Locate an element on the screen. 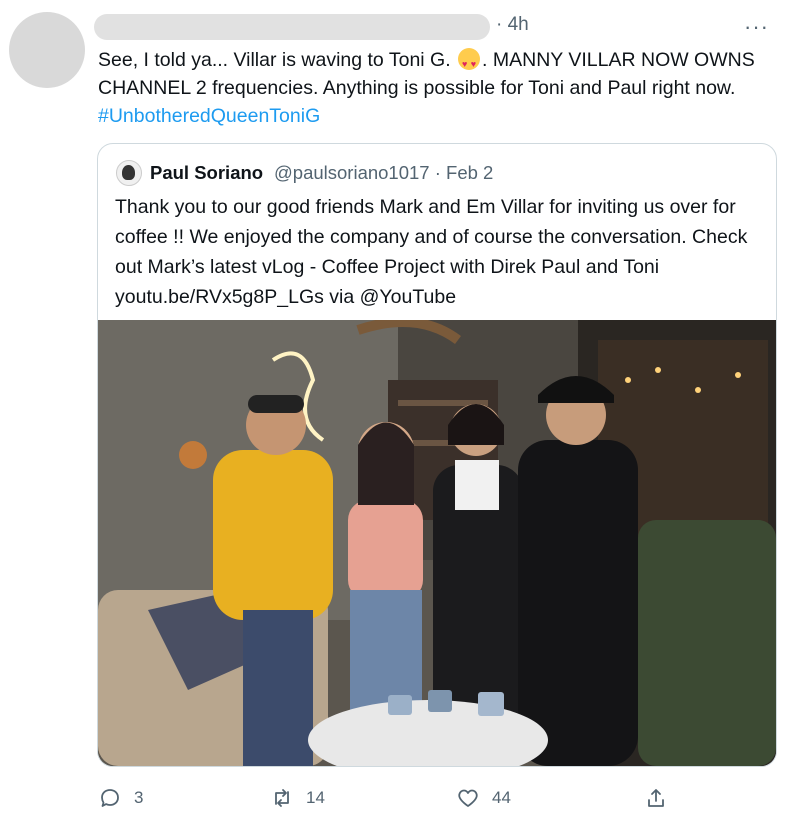 This screenshot has height=824, width=800. retweet-action: 14 is located at coordinates (297, 798).